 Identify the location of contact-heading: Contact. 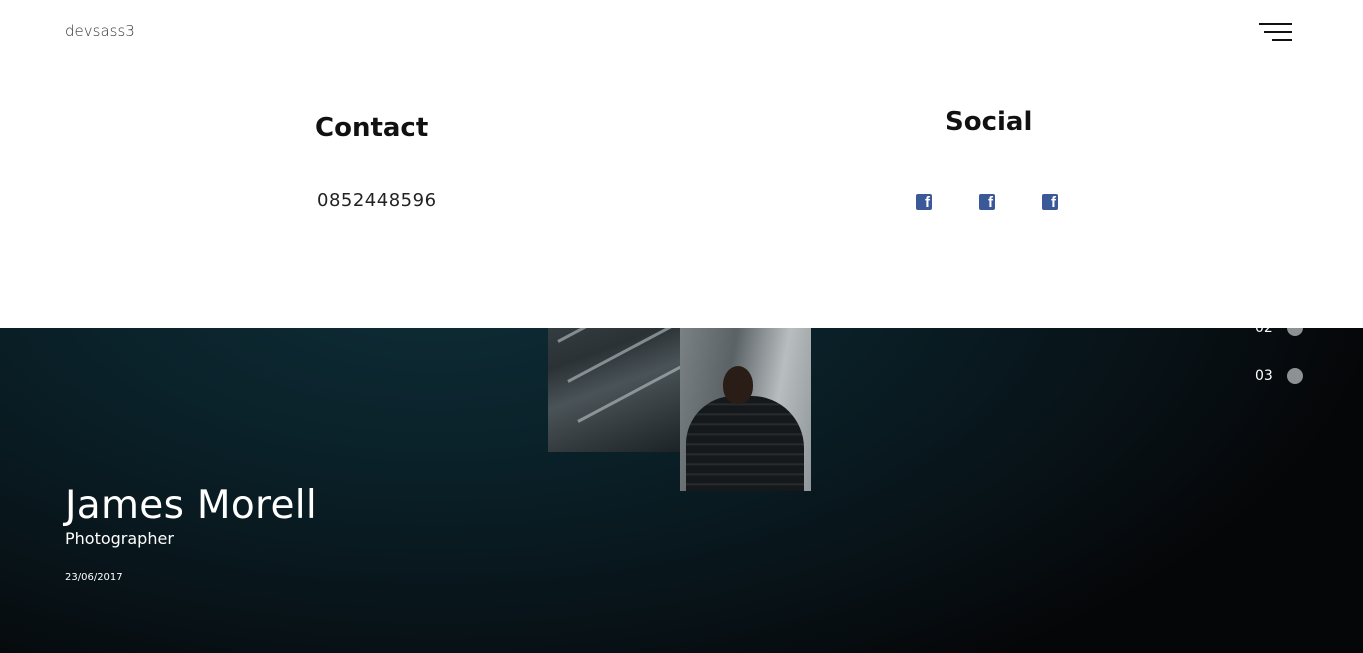
(372, 128).